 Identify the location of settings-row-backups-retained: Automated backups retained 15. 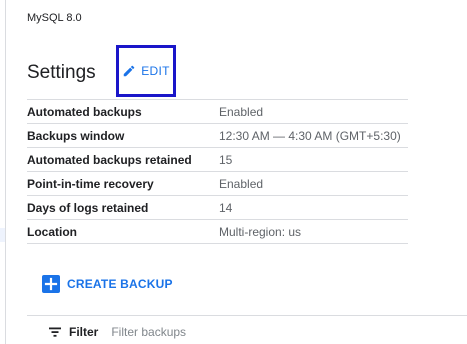
(217, 160).